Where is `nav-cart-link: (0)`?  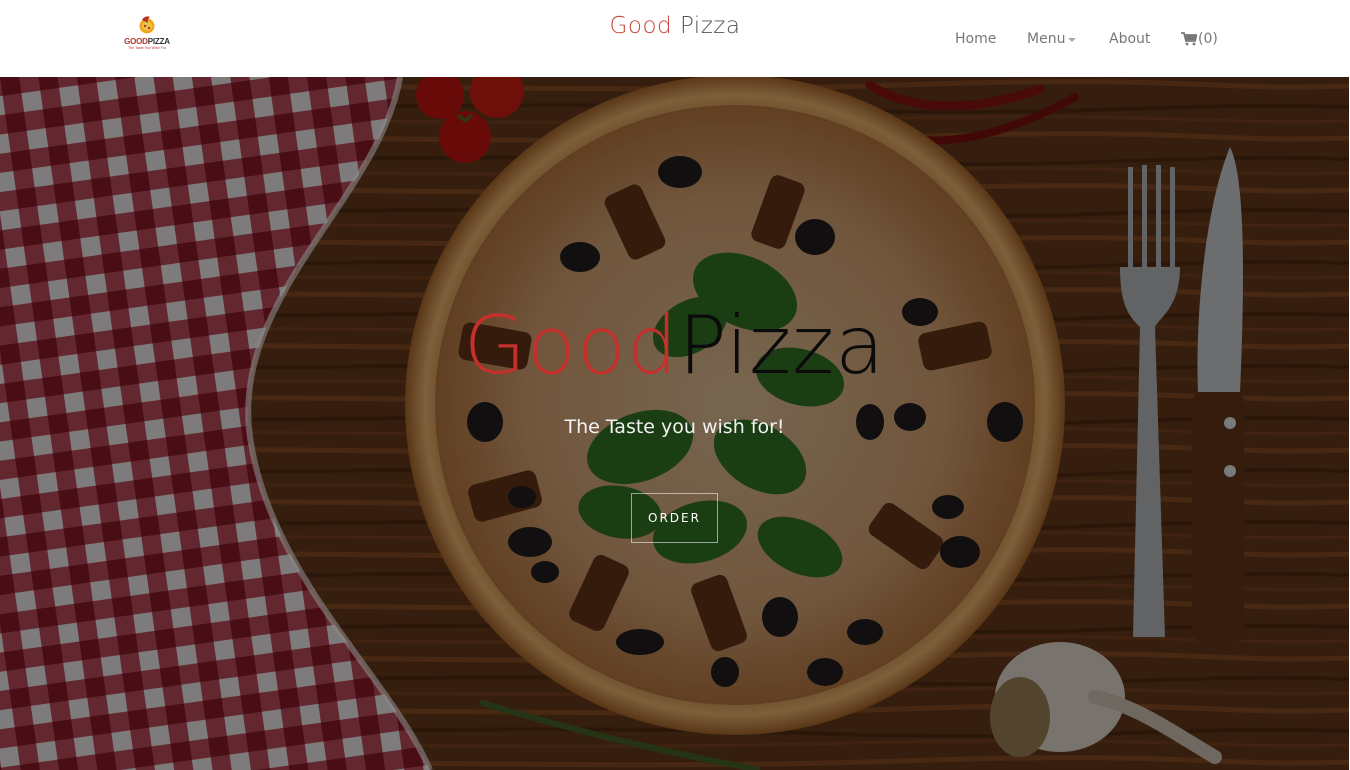
nav-cart-link: (0) is located at coordinates (1199, 39).